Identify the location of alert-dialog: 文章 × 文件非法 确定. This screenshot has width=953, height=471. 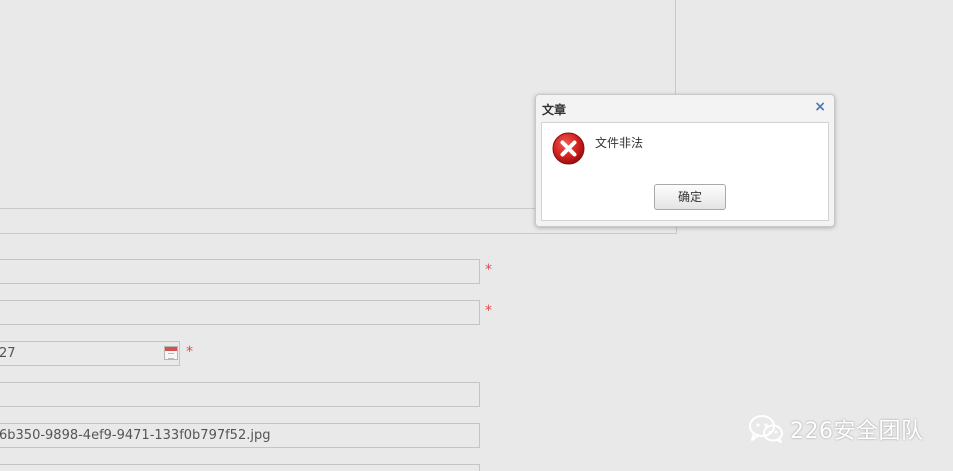
(685, 160).